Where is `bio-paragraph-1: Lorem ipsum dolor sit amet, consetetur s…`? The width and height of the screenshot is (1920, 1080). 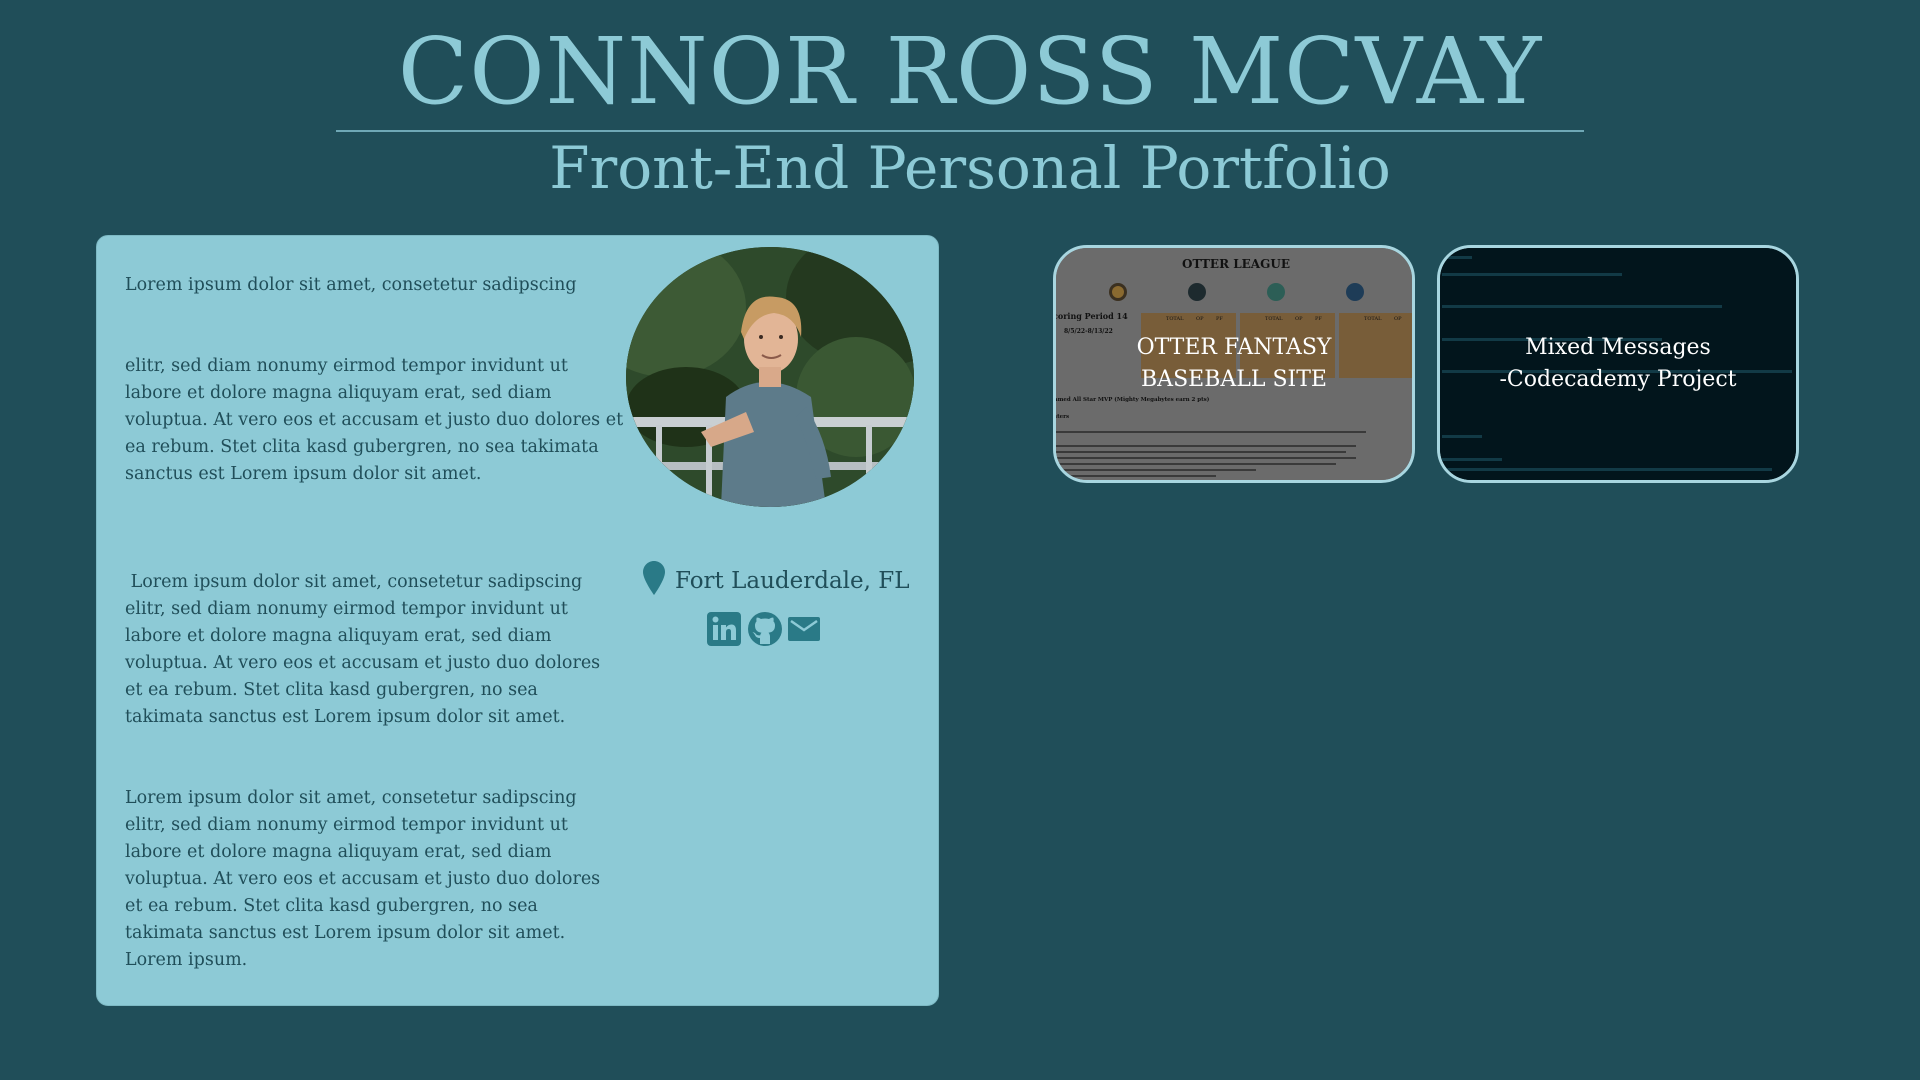 bio-paragraph-1: Lorem ipsum dolor sit amet, consetetur s… is located at coordinates (351, 285).